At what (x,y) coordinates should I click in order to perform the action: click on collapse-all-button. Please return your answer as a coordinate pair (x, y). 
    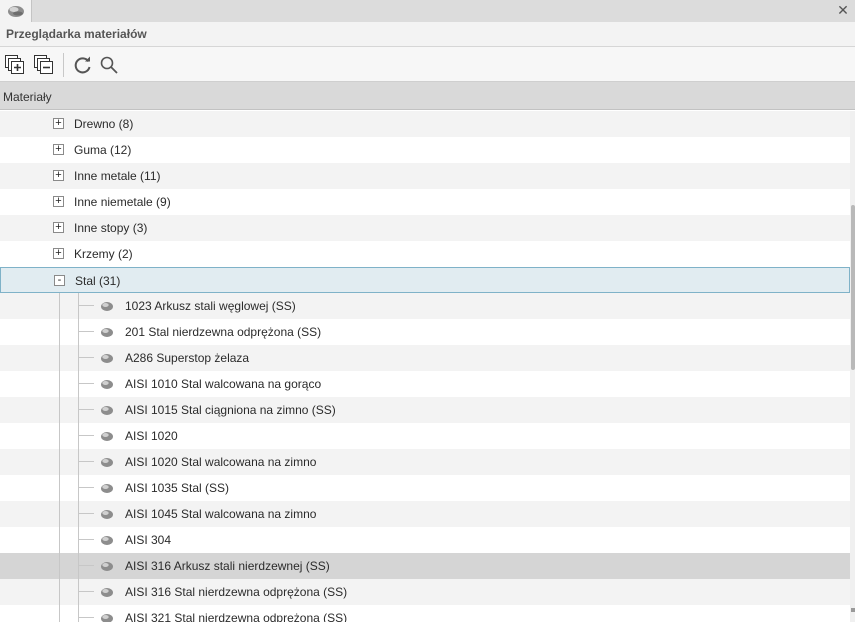
    Looking at the image, I should click on (44, 65).